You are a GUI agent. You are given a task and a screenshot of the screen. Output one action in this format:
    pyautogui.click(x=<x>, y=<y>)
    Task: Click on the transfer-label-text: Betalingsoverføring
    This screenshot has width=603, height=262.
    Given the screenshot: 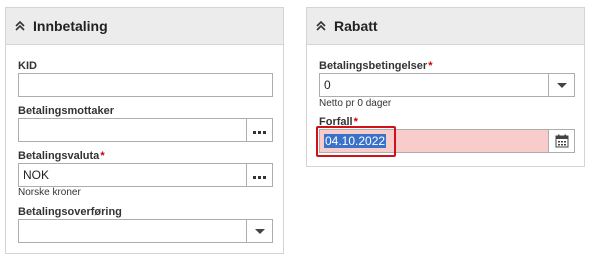 What is the action you would take?
    pyautogui.click(x=70, y=212)
    